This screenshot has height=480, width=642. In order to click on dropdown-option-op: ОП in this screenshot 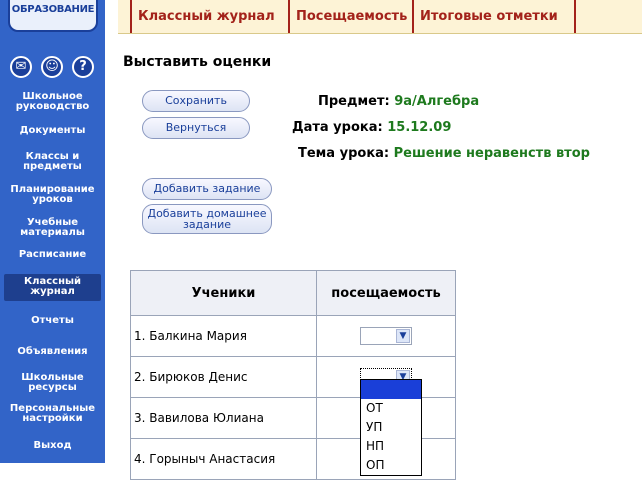, I will do `click(391, 465)`.